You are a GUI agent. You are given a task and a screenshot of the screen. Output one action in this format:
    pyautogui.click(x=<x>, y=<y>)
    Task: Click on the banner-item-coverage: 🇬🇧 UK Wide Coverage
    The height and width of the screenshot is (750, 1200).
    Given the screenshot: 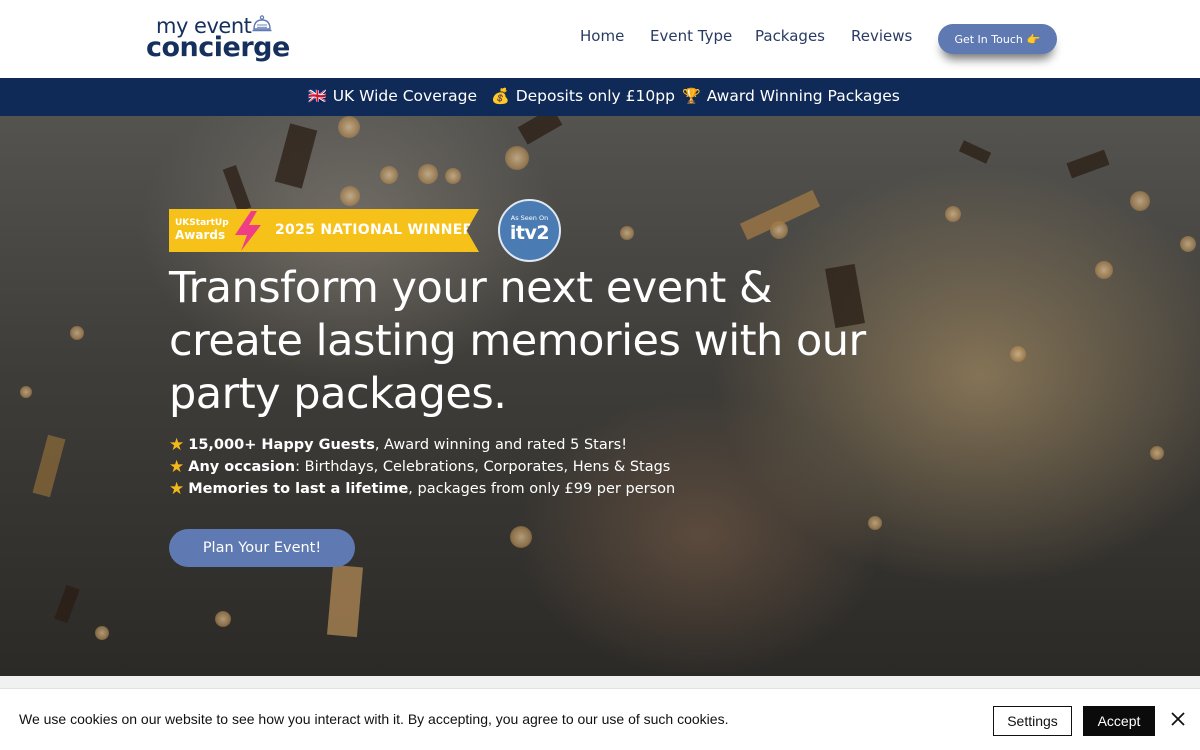 What is the action you would take?
    pyautogui.click(x=392, y=96)
    